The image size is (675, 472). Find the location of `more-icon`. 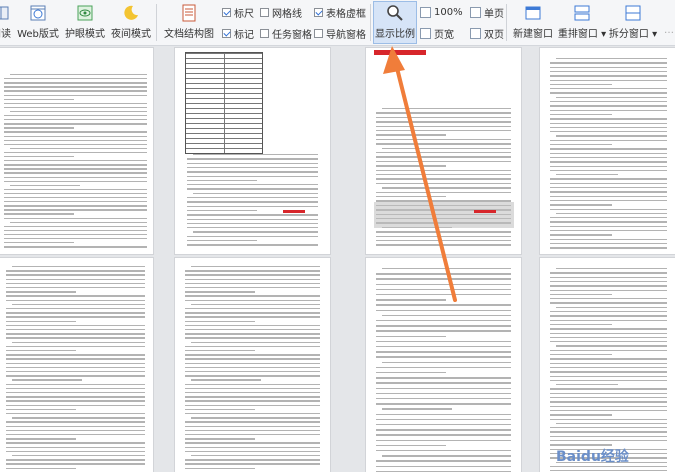

more-icon is located at coordinates (667, 13).